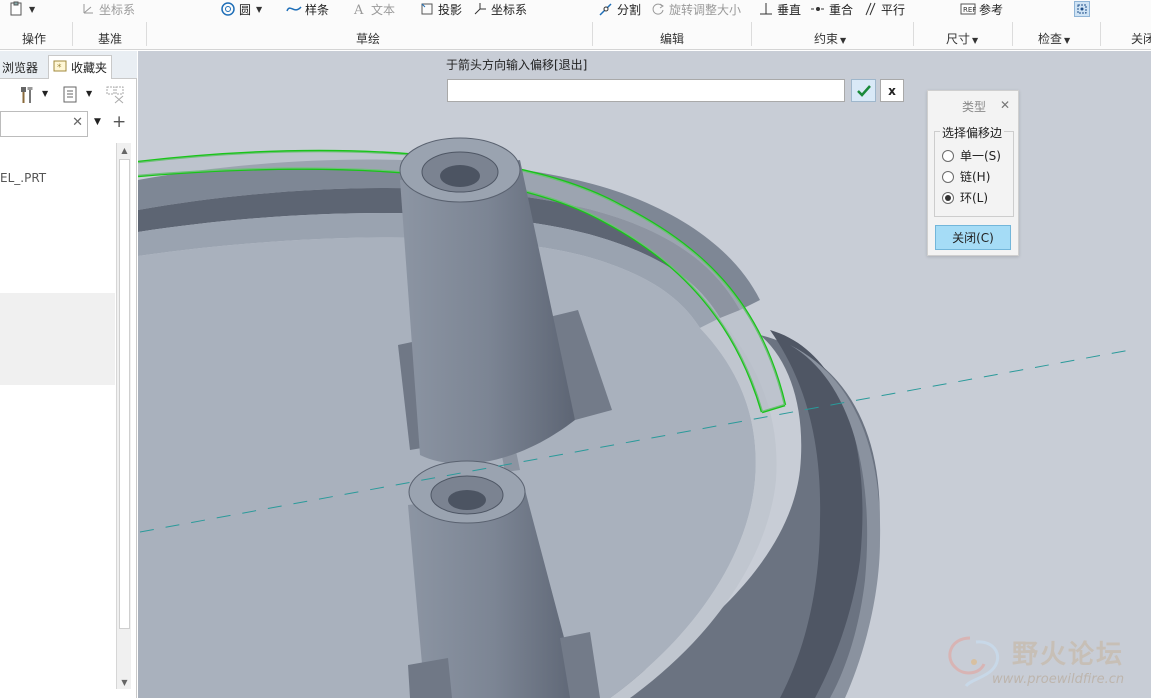 The width and height of the screenshot is (1151, 698). Describe the element at coordinates (1005, 105) in the screenshot. I see `close-icon: ✕` at that location.